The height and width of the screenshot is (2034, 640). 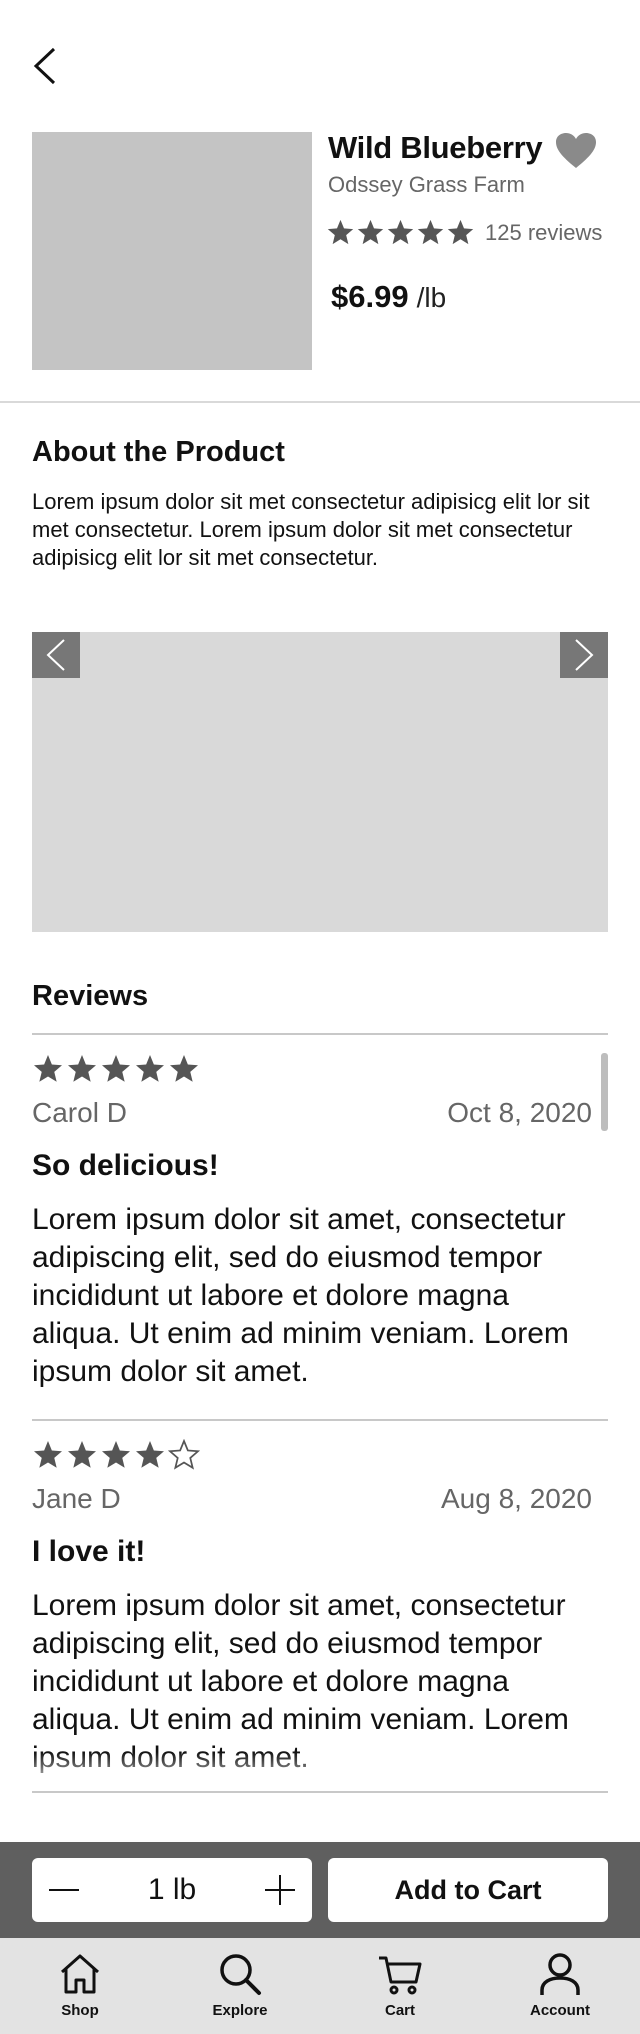 I want to click on tab-account: Account, so click(x=560, y=1986).